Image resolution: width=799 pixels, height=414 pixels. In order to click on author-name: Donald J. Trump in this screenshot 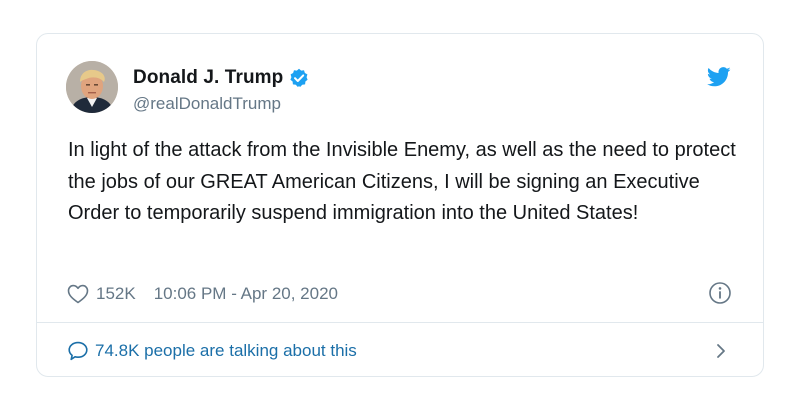, I will do `click(208, 78)`.